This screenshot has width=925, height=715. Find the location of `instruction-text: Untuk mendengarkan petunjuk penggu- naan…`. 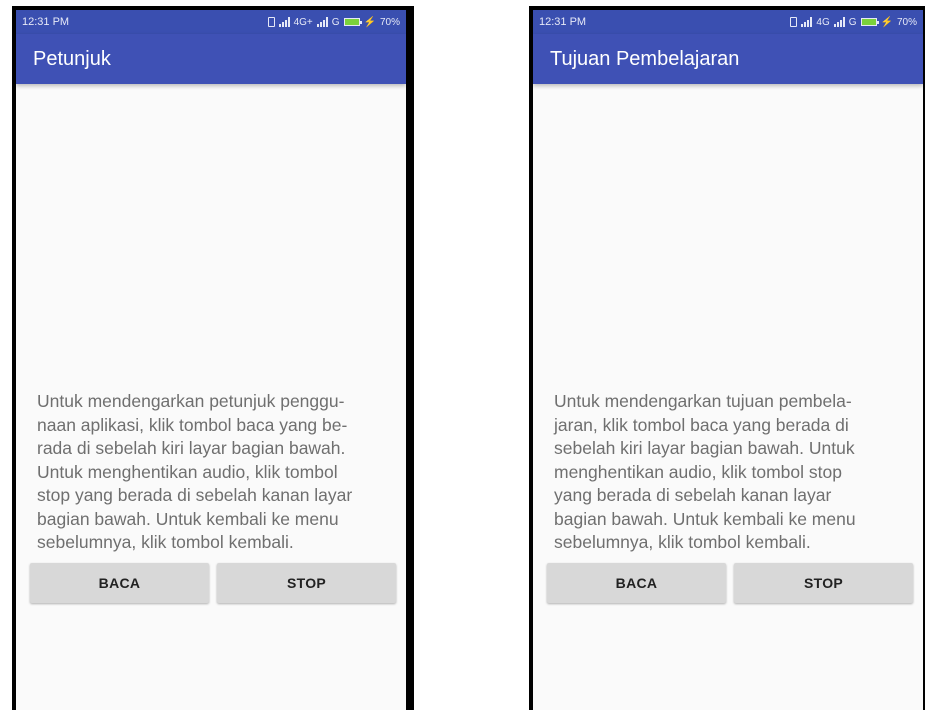

instruction-text: Untuk mendengarkan petunjuk penggu- naan… is located at coordinates (195, 471).